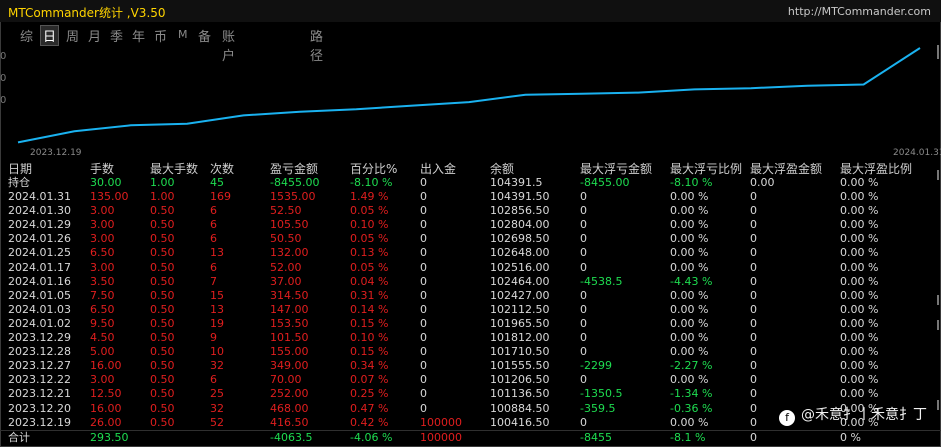  What do you see at coordinates (39, 422) in the screenshot?
I see `cell-table-row-col0: 2023.12.19` at bounding box center [39, 422].